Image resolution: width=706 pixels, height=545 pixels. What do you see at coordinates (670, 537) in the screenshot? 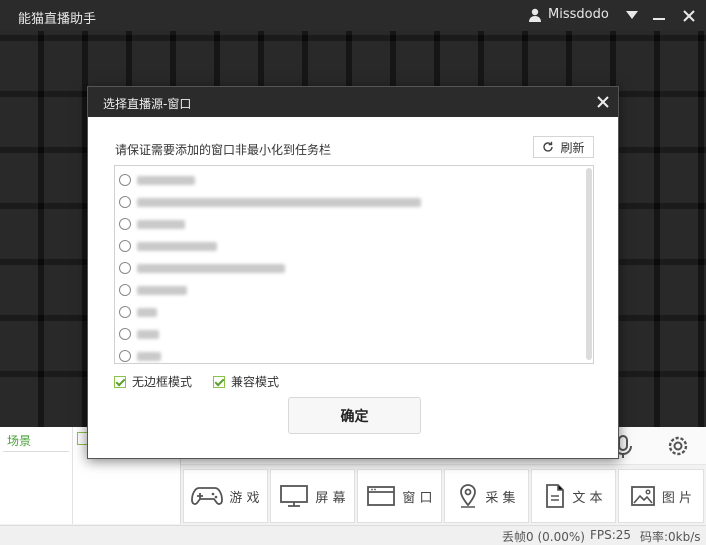
I see `bitrate-readout: 码率:0kb/s` at bounding box center [670, 537].